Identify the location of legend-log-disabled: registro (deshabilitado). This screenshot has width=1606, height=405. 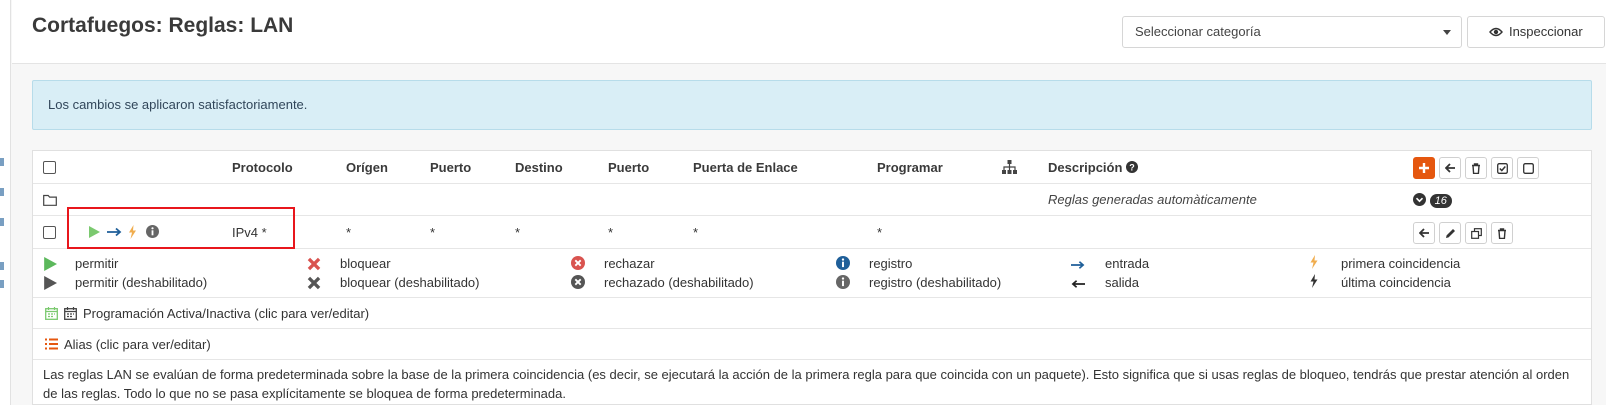
(935, 282).